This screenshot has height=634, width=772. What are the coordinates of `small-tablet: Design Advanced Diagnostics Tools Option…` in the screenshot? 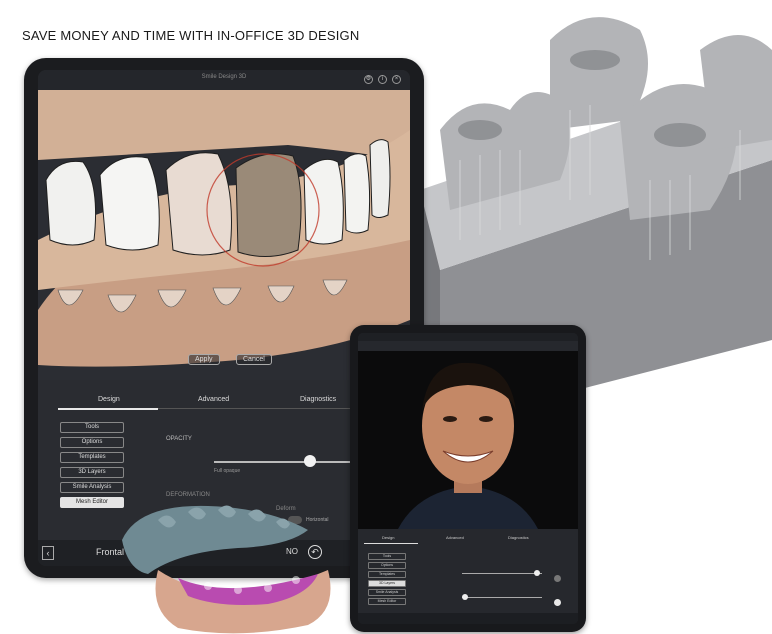 It's located at (468, 478).